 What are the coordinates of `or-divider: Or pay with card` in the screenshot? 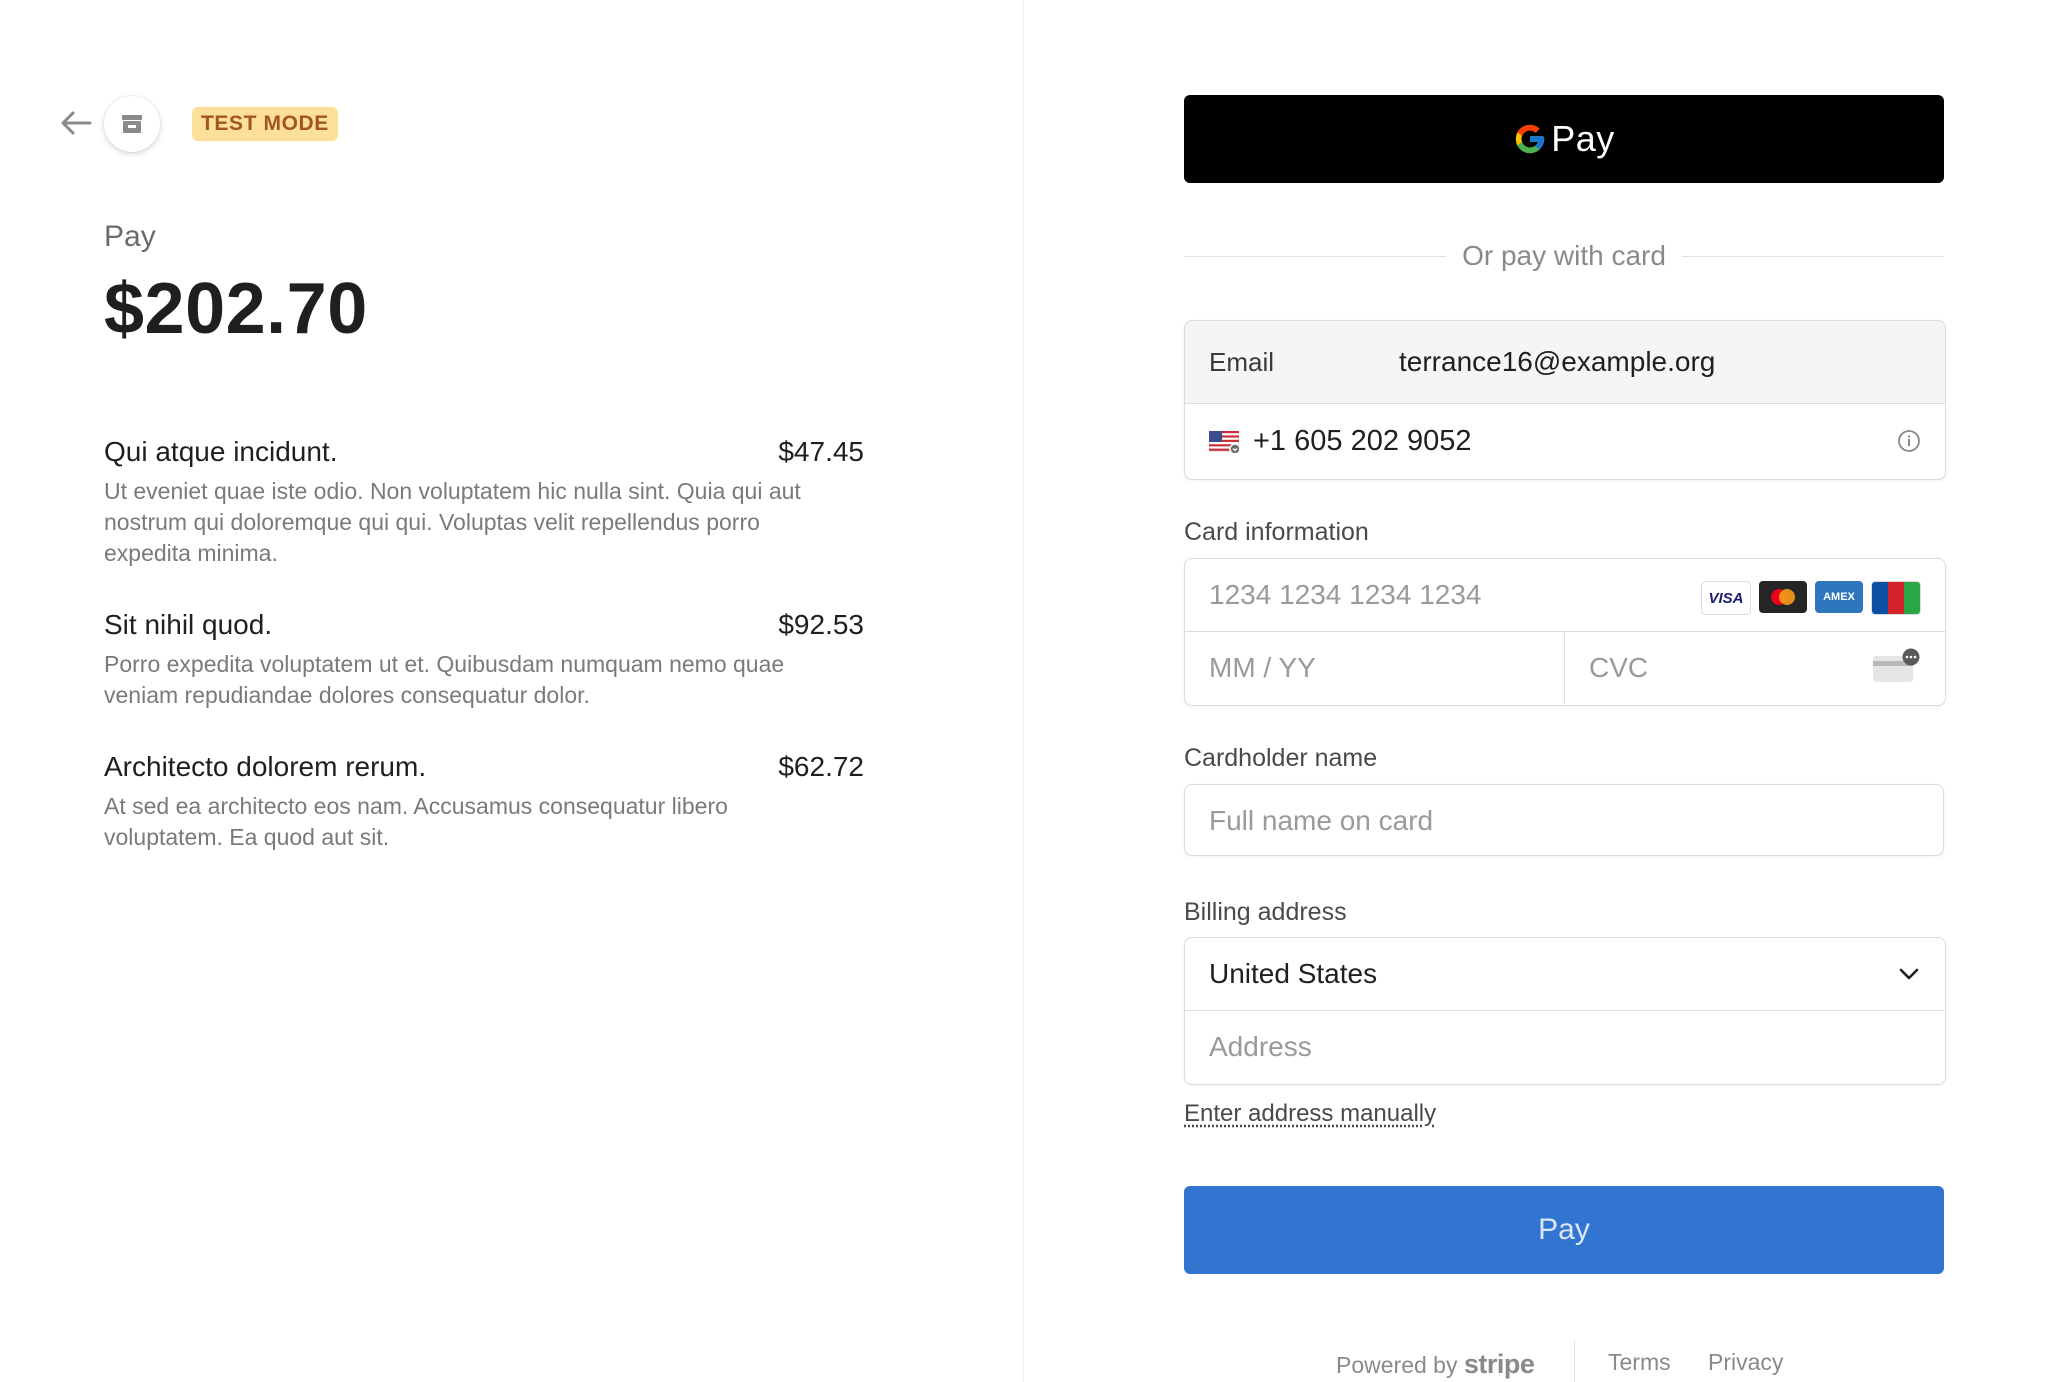 It's located at (1564, 256).